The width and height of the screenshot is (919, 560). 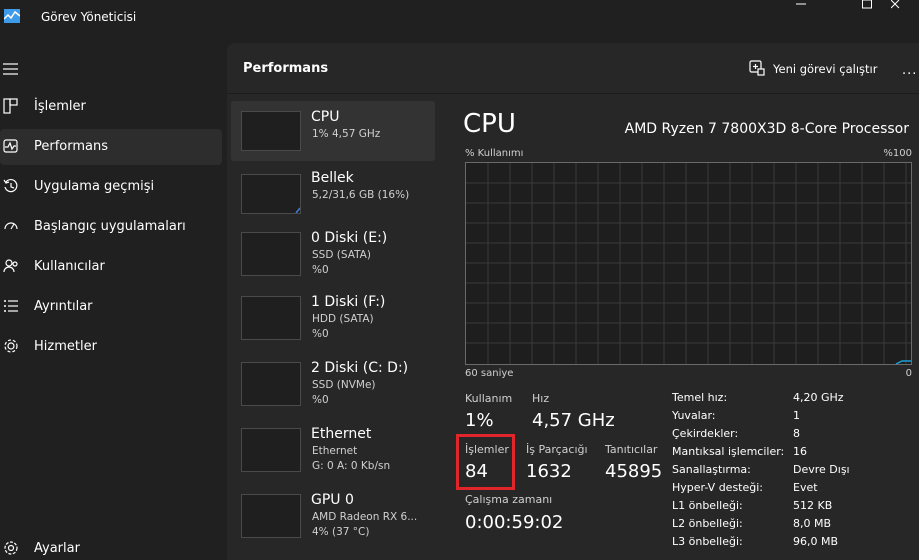 I want to click on device-item-gpu-0: GPU 0 AMD Radeon RX 6... 4% (37 °C), so click(x=333, y=519).